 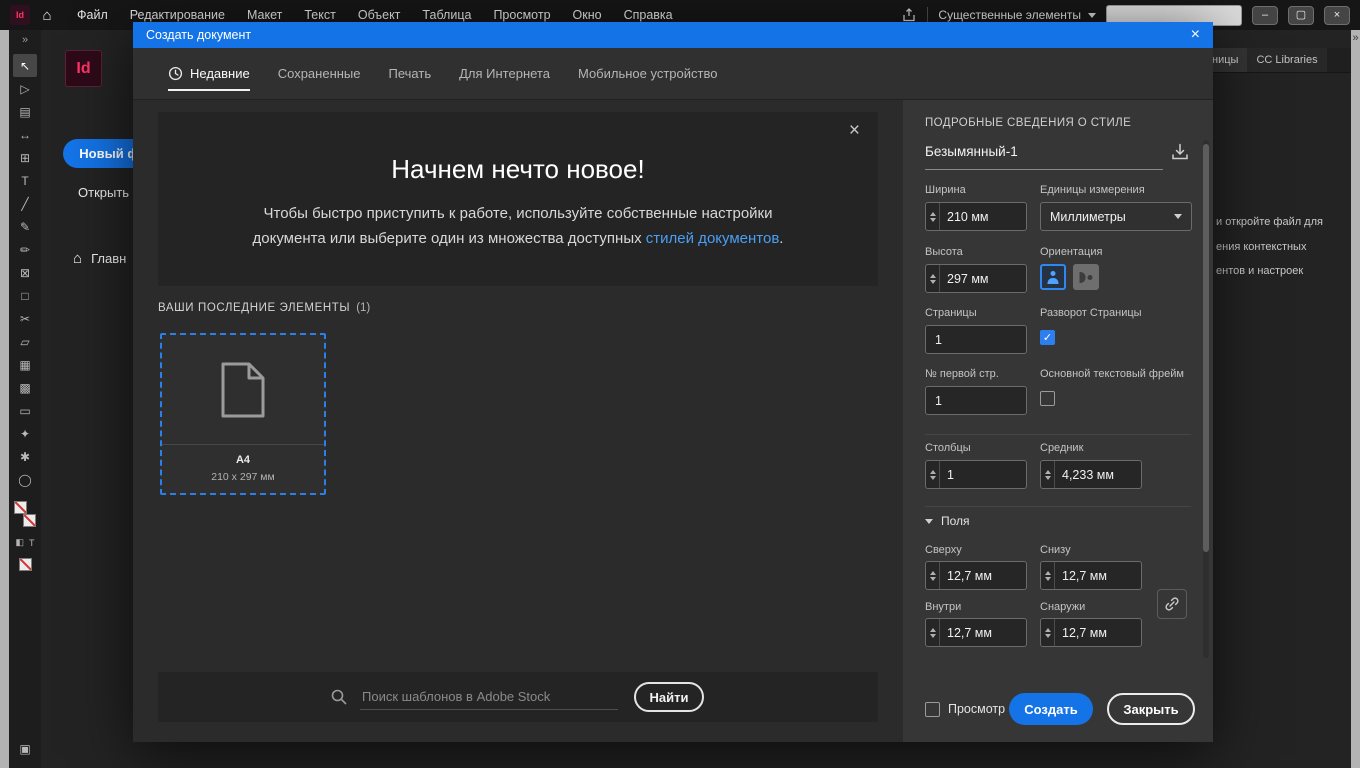 I want to click on formatting-affects-text-icon: T, so click(x=32, y=543).